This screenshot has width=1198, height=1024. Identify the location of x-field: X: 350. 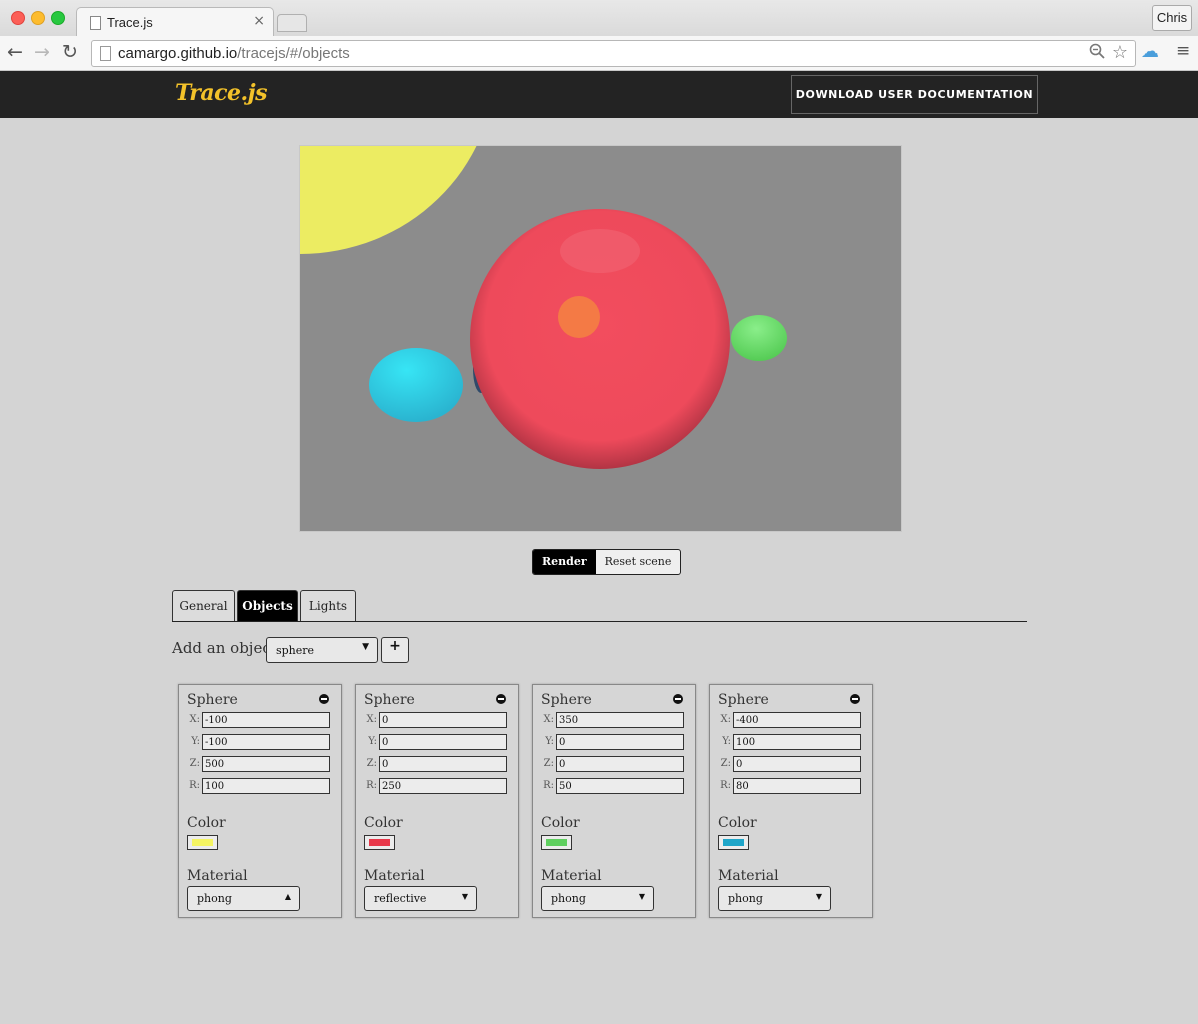
(614, 721).